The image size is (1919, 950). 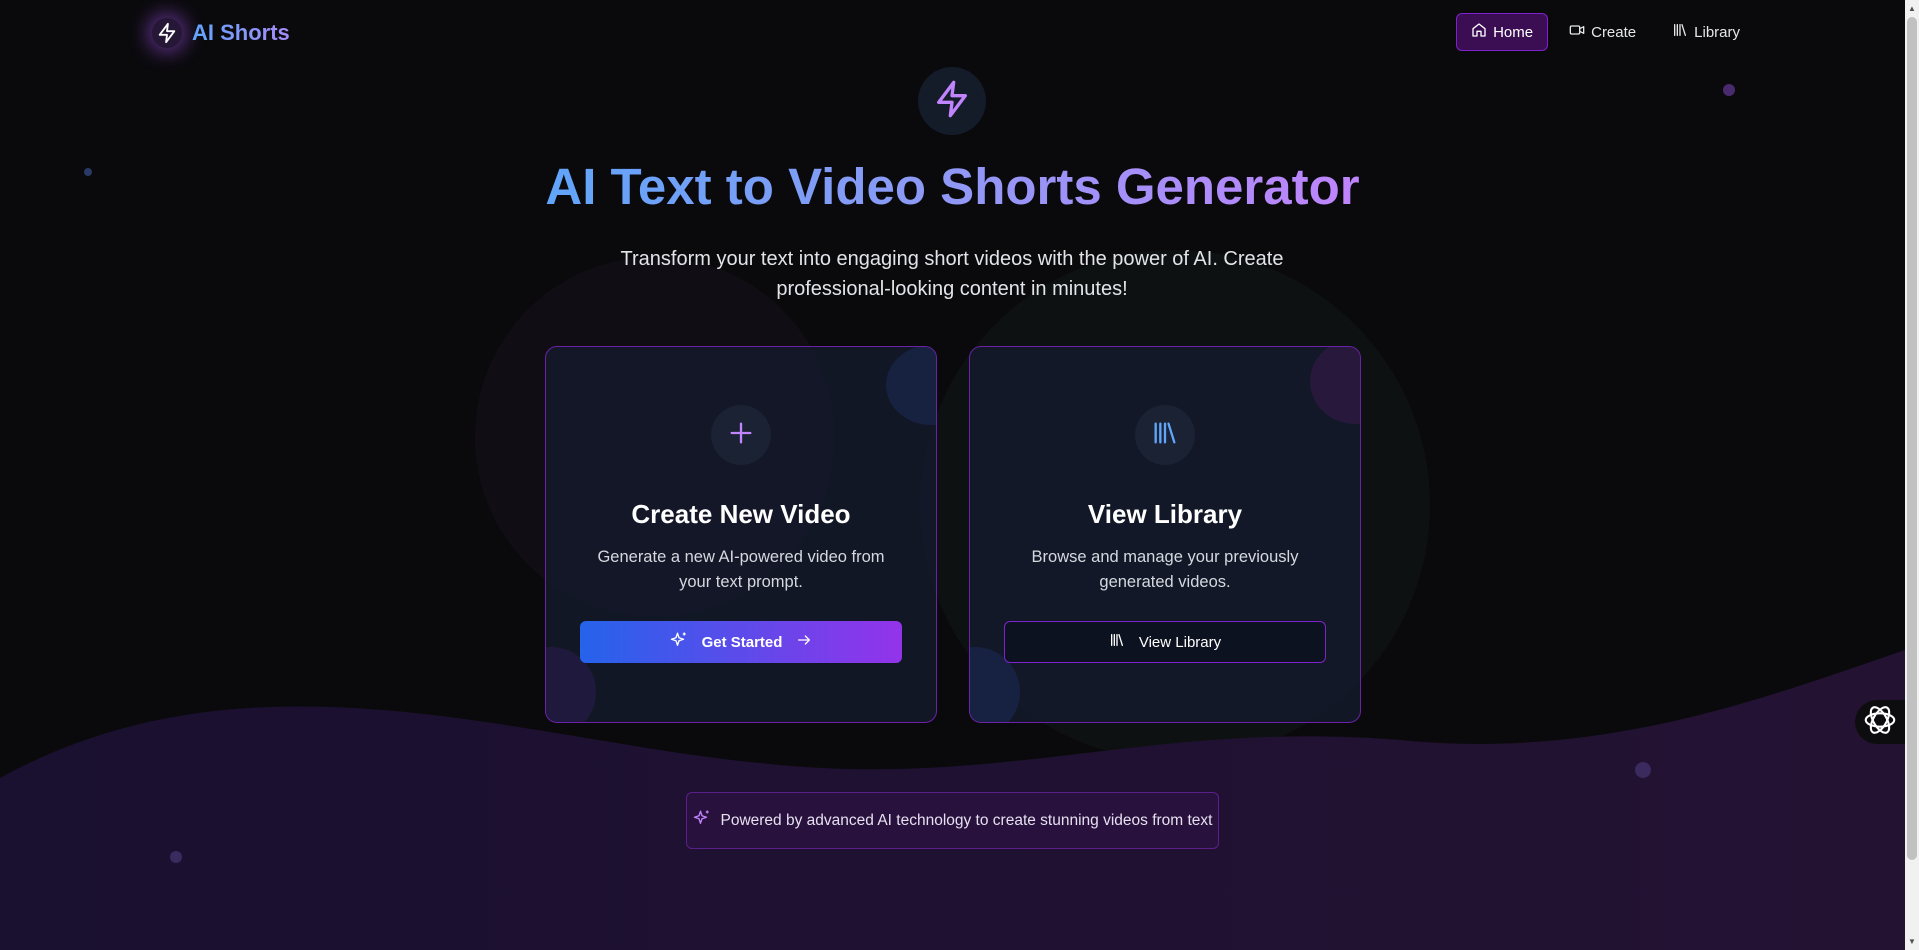 I want to click on assistant-launcher-button, so click(x=1880, y=722).